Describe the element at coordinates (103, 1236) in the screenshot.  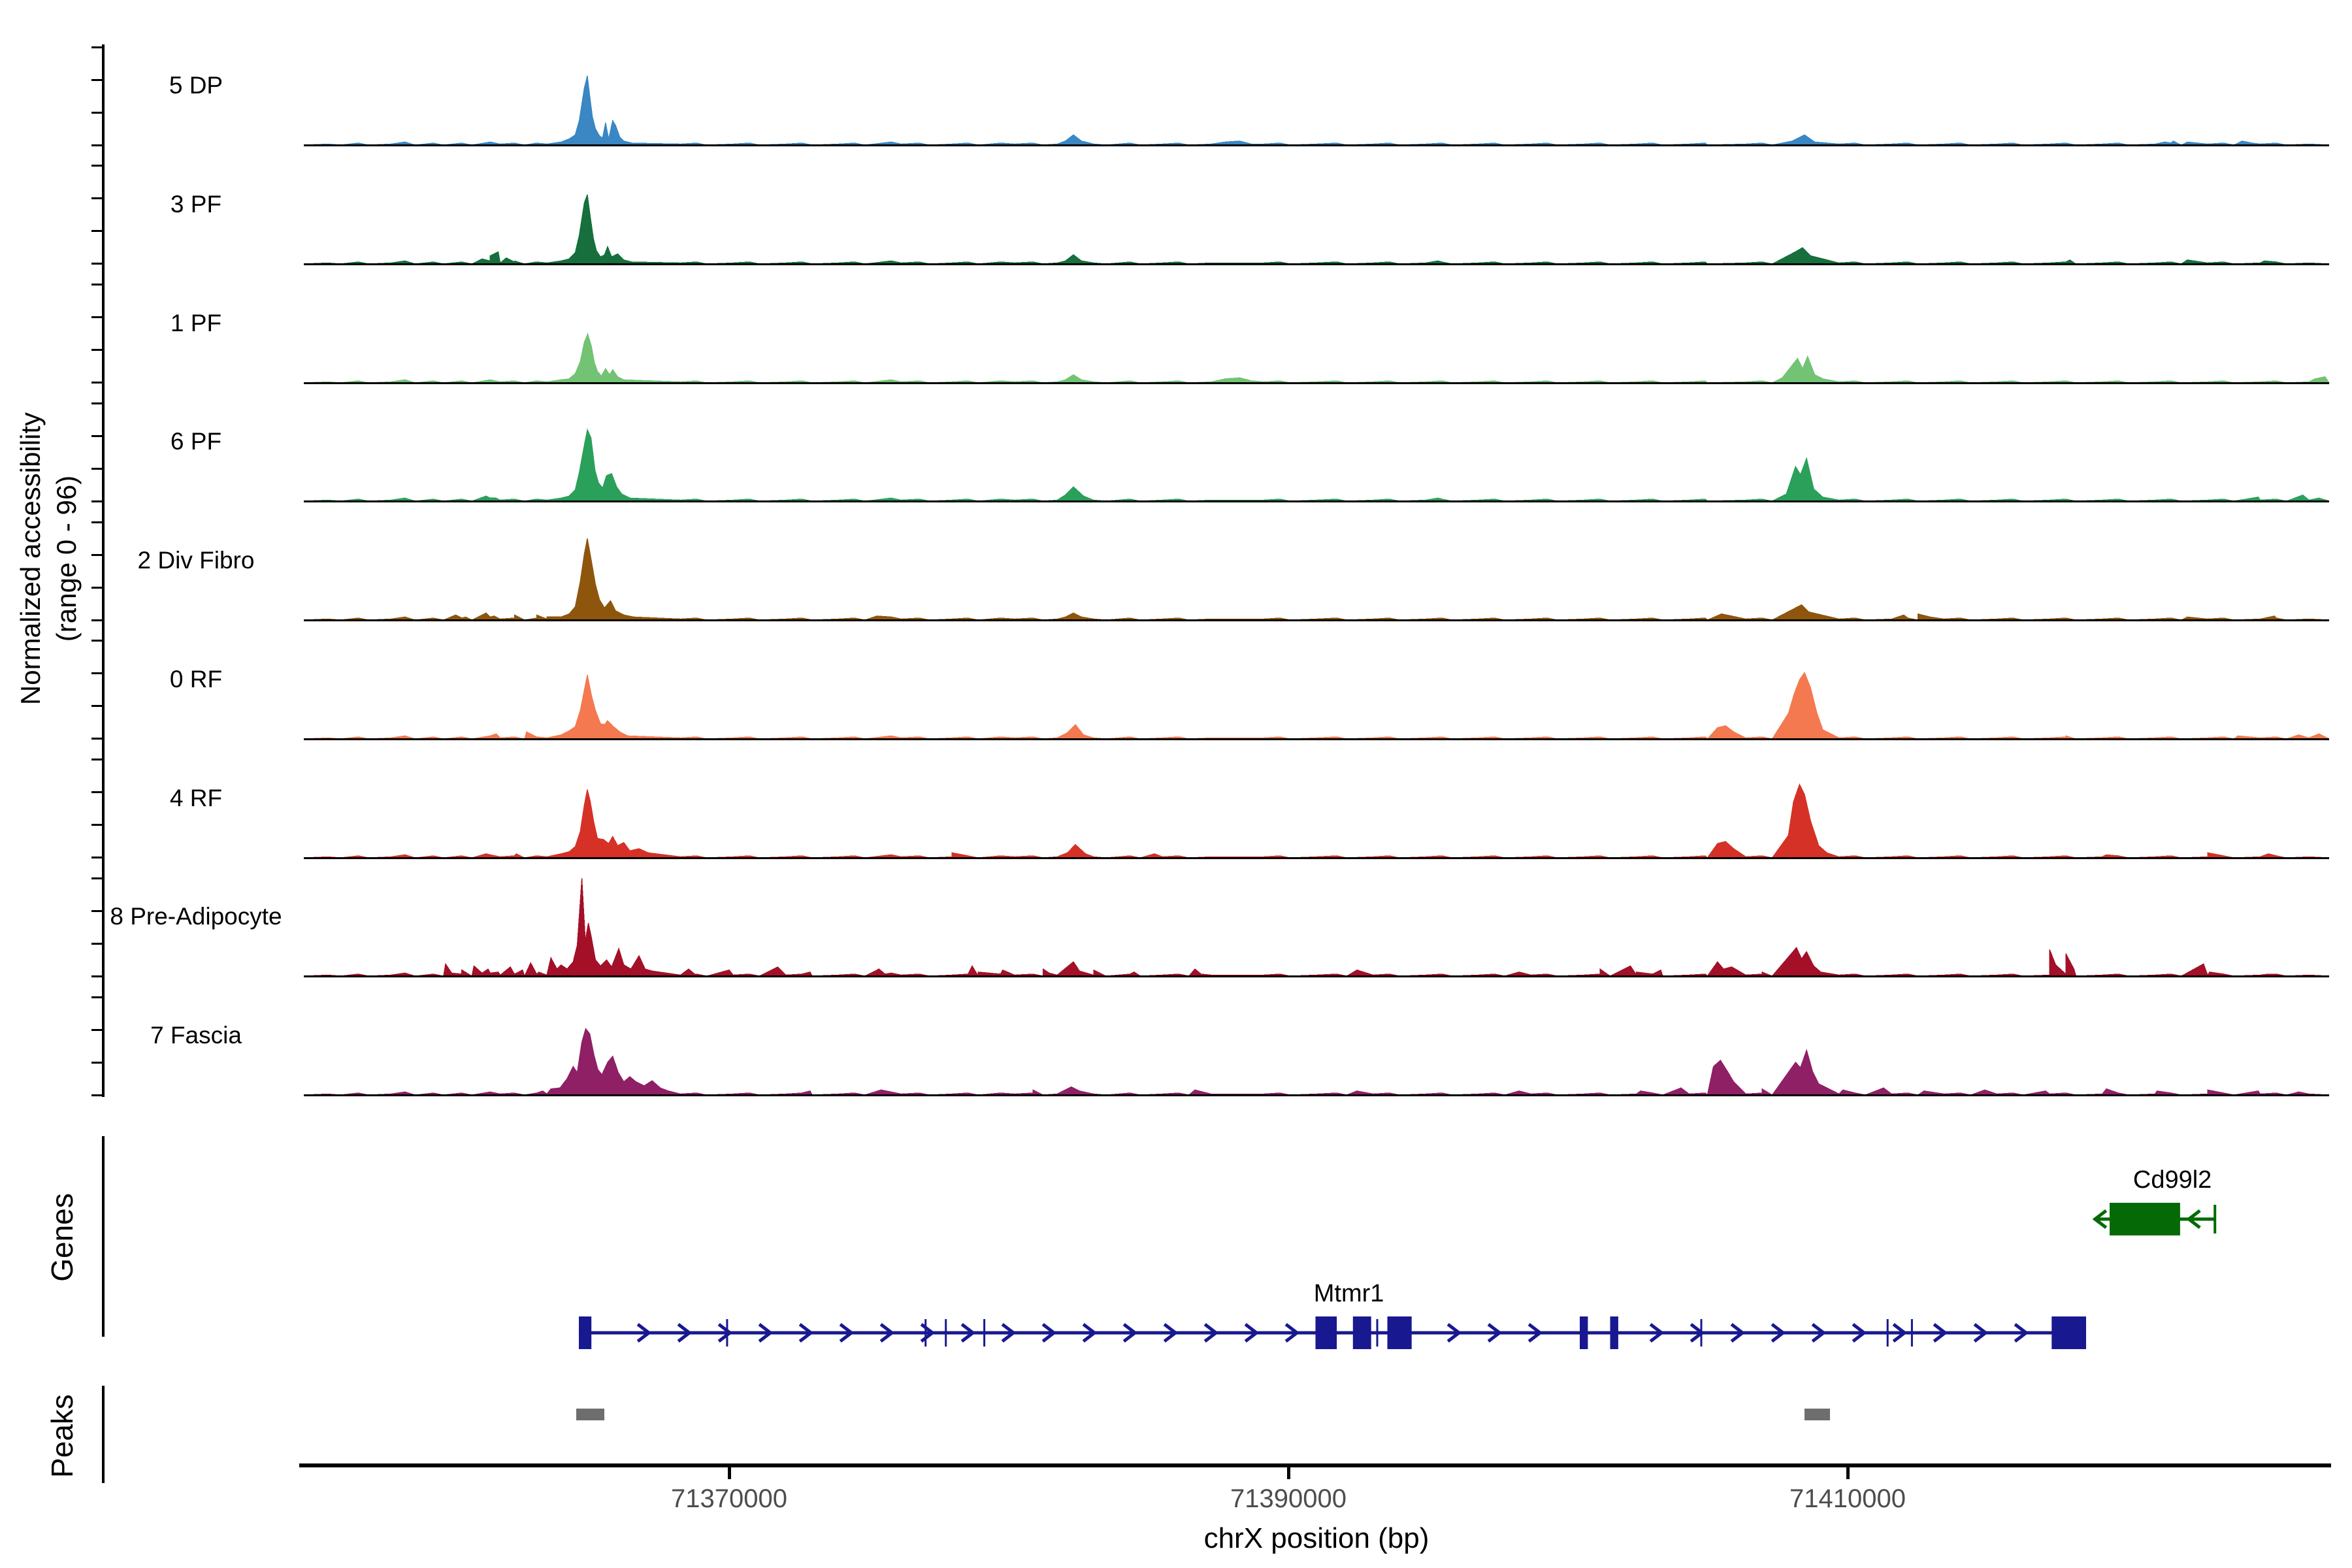
I see `genes-bracket-line` at that location.